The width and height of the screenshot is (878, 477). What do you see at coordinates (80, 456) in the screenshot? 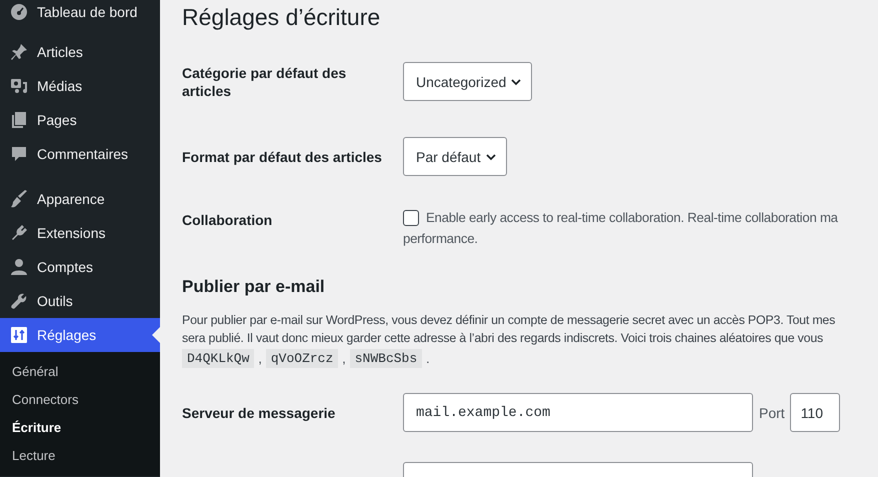
I see `submenu-item: Lecture` at bounding box center [80, 456].